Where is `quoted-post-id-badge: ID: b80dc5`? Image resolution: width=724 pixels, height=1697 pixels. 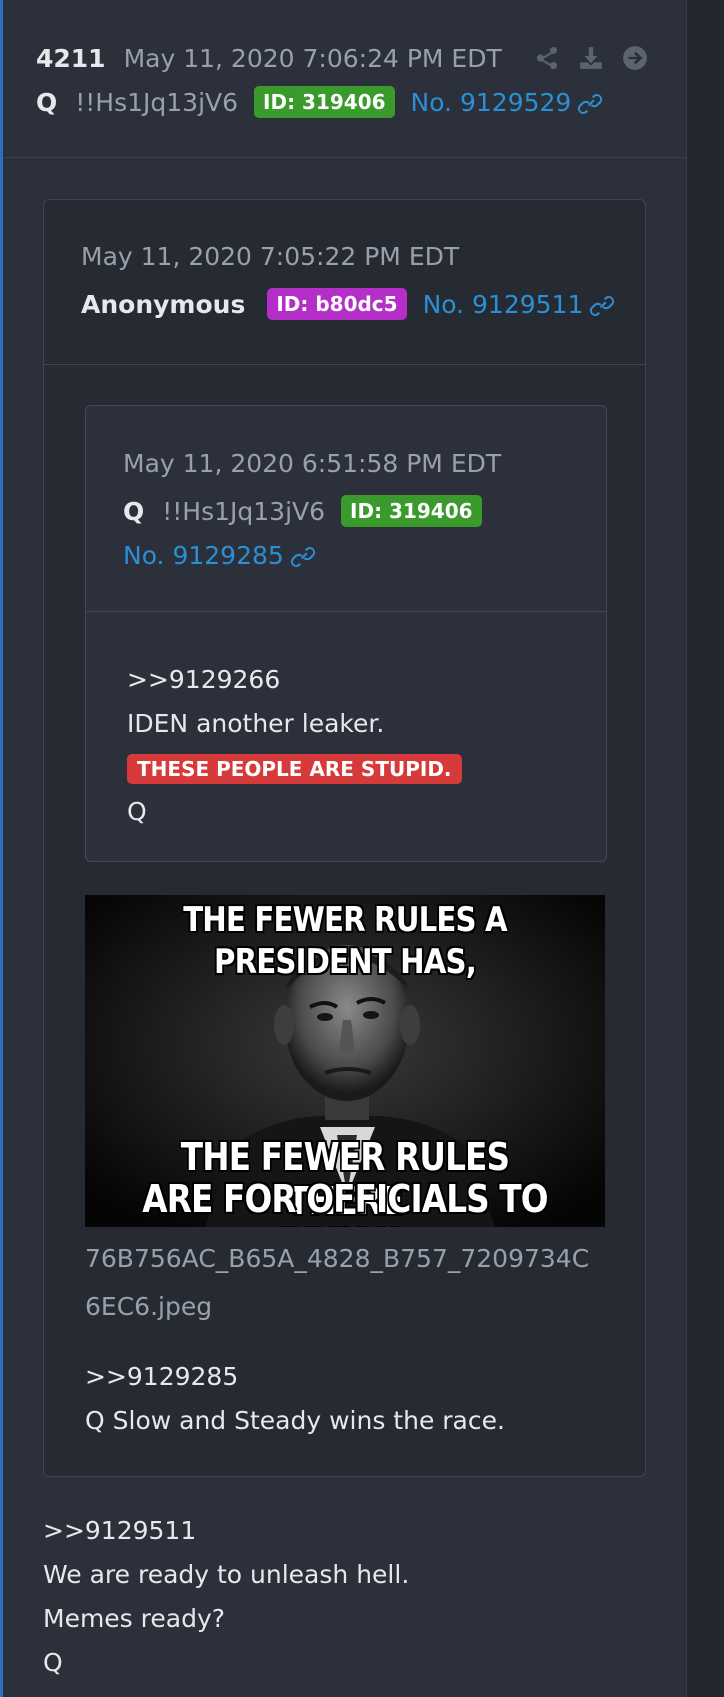 quoted-post-id-badge: ID: b80dc5 is located at coordinates (337, 304).